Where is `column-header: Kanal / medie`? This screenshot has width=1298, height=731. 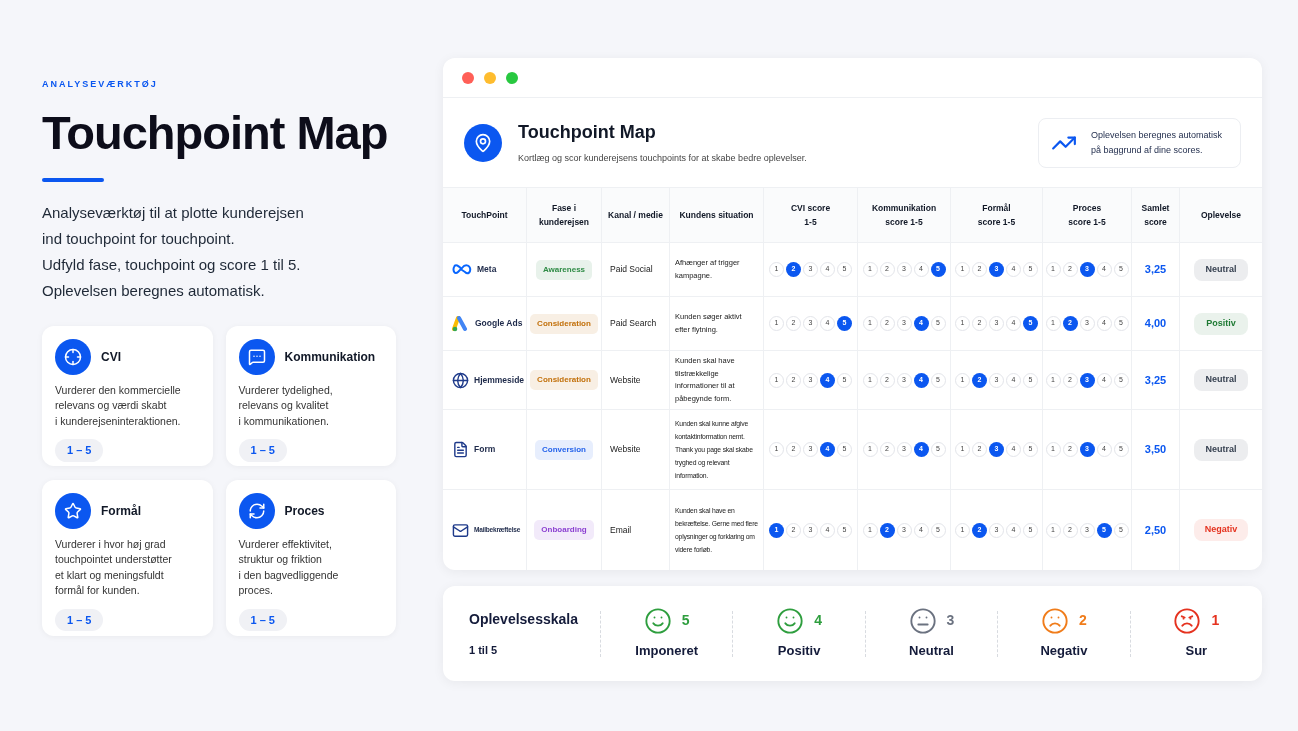
column-header: Kanal / medie is located at coordinates (635, 215).